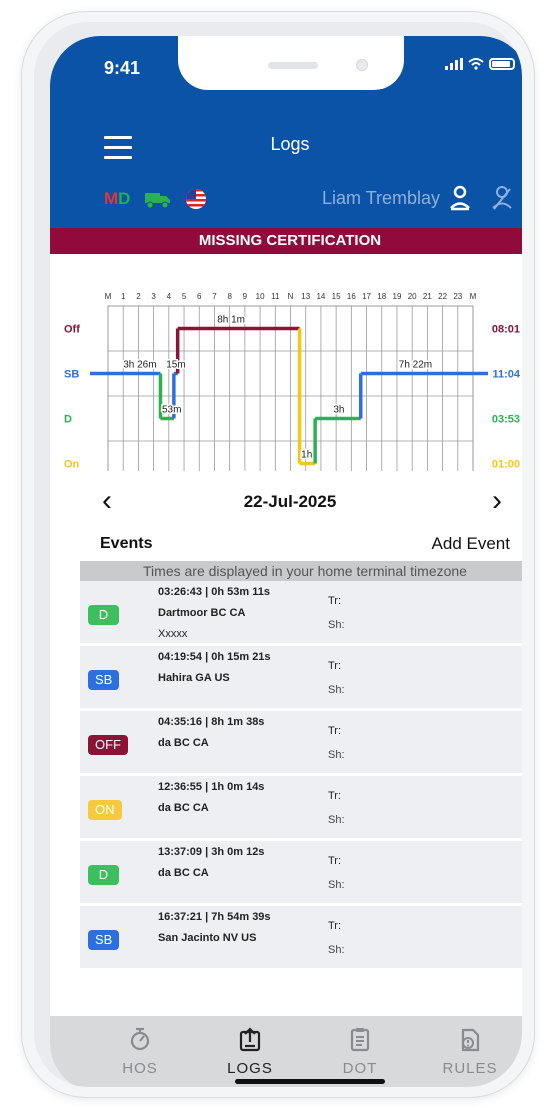  I want to click on hour-tick-label: 21, so click(427, 296).